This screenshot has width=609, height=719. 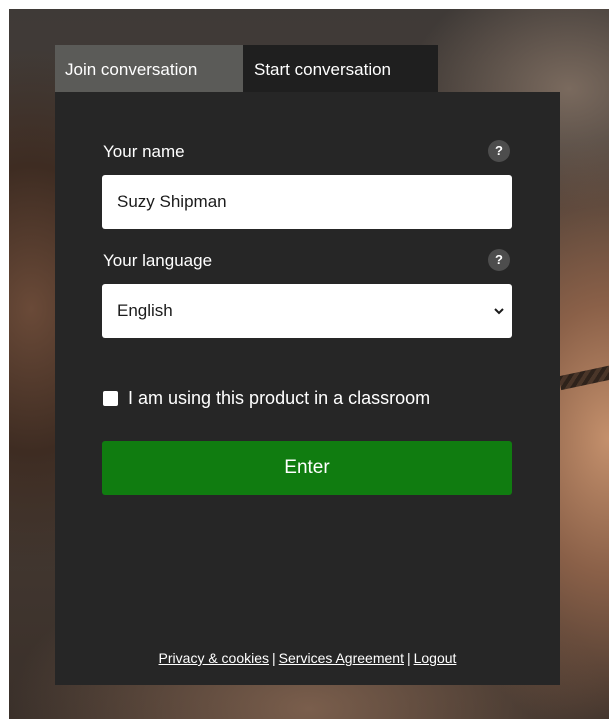 What do you see at coordinates (214, 658) in the screenshot?
I see `privacy-cookies-link: Privacy & cookies` at bounding box center [214, 658].